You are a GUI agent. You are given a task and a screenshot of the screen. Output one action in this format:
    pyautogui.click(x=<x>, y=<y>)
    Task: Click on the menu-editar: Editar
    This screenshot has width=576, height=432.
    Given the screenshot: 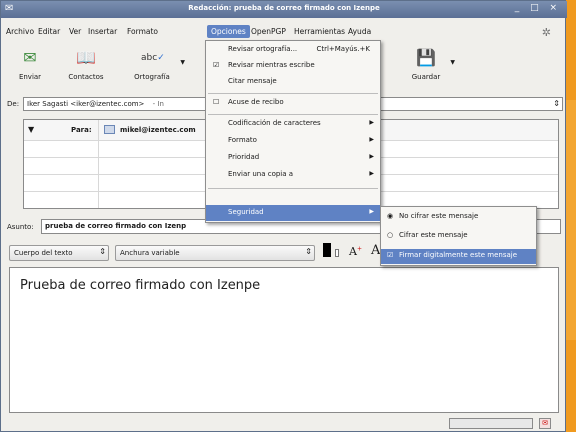 What is the action you would take?
    pyautogui.click(x=49, y=31)
    